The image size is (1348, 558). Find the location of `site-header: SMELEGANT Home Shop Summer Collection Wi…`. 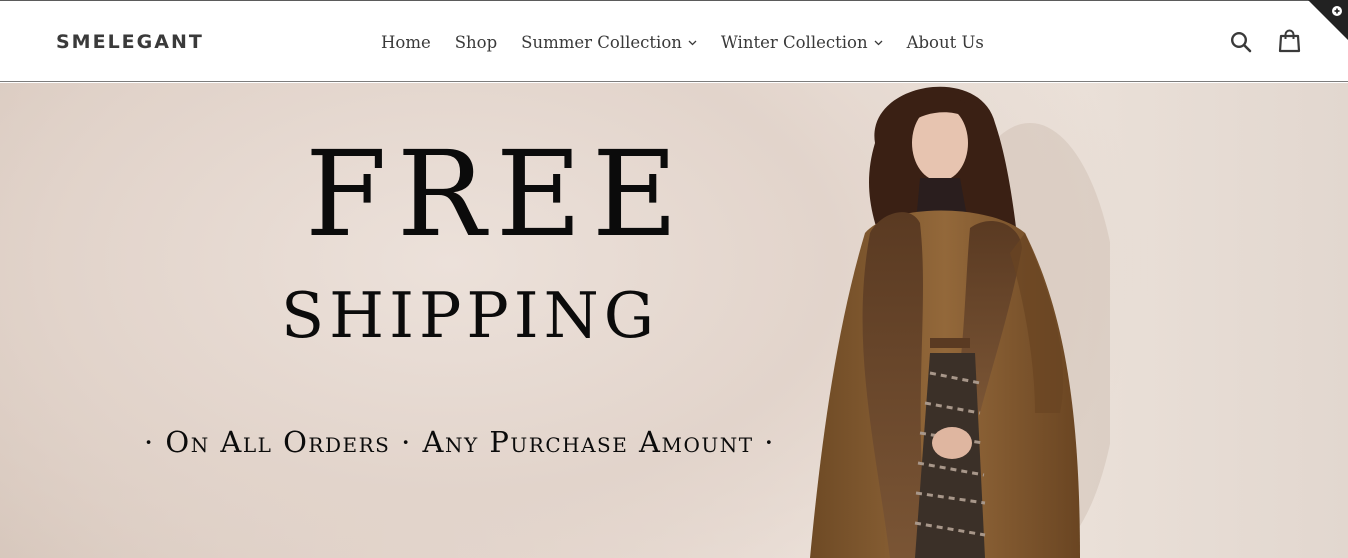

site-header: SMELEGANT Home Shop Summer Collection Wi… is located at coordinates (674, 41).